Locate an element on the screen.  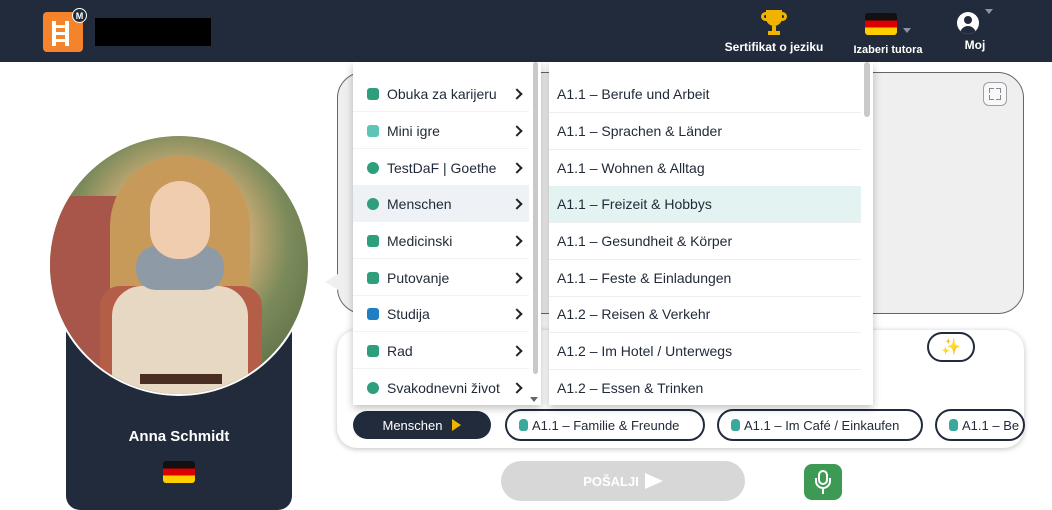
app-logo: M is located at coordinates (65, 30).